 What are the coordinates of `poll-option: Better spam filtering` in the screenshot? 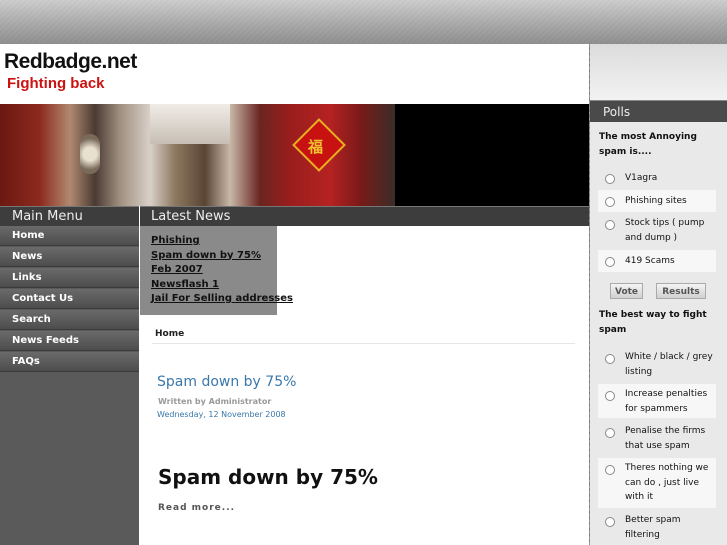 It's located at (657, 527).